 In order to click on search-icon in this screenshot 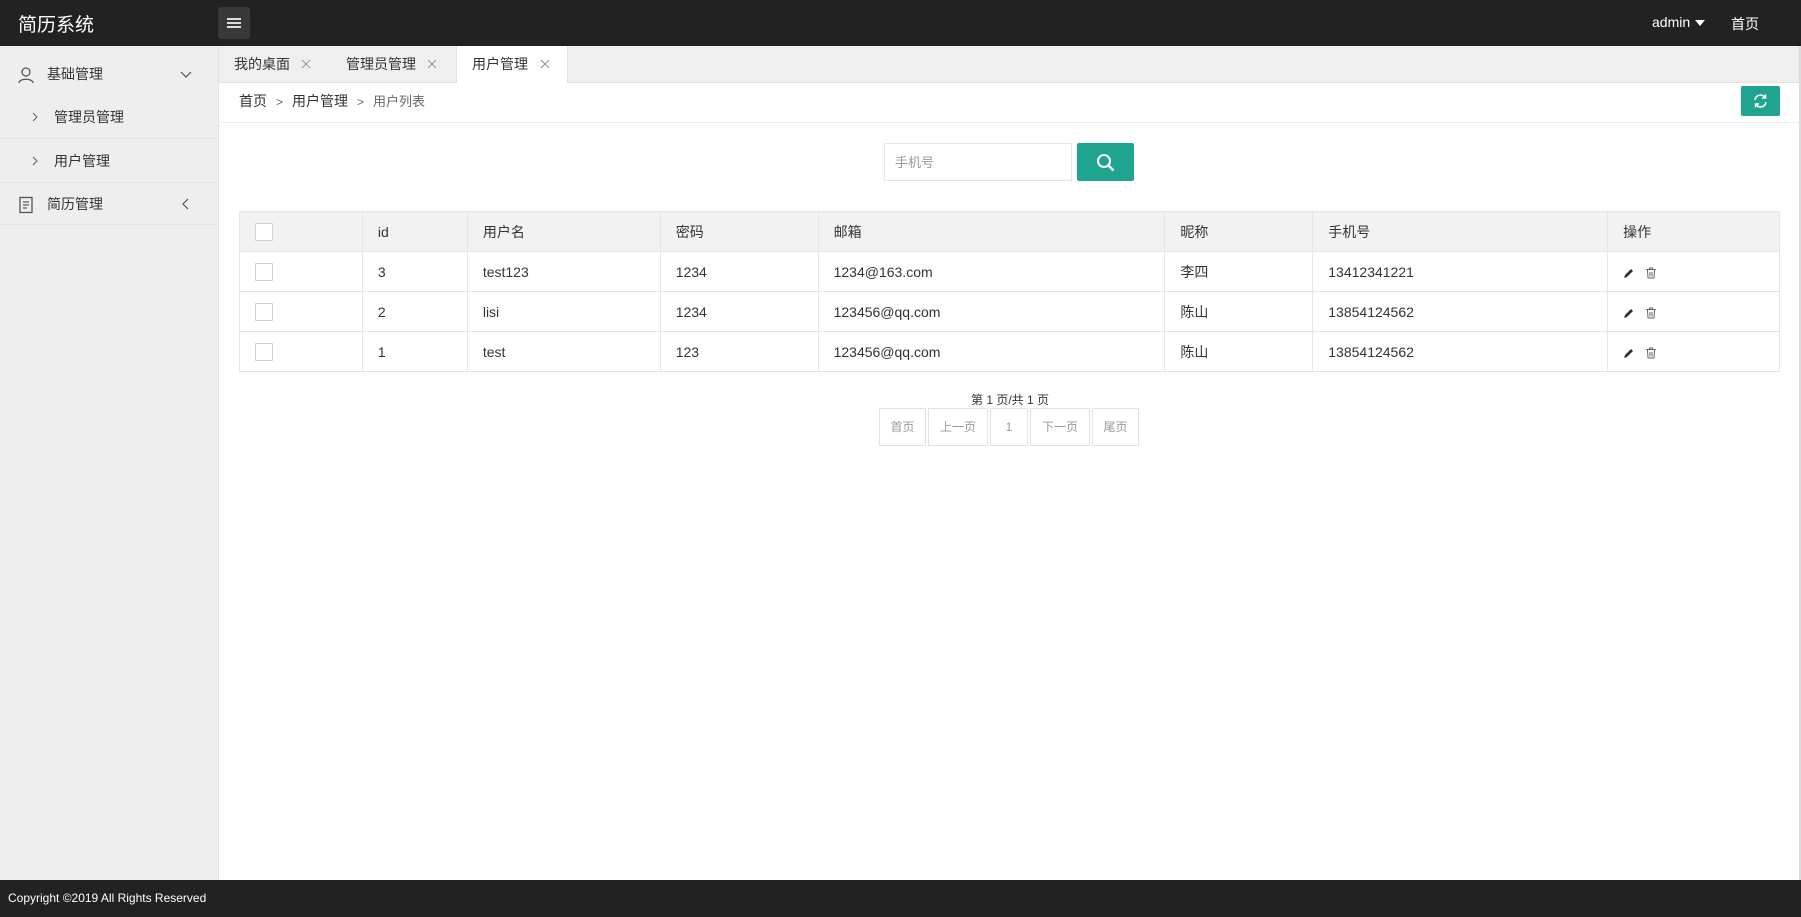, I will do `click(1106, 163)`.